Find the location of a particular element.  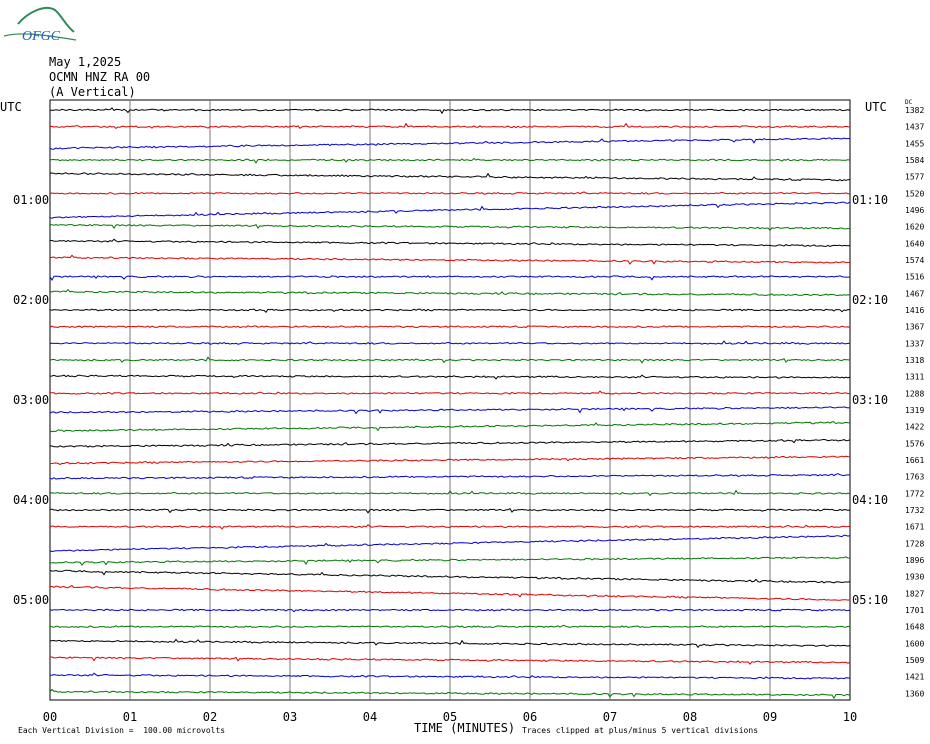

x-tick-label: 08 is located at coordinates (690, 717).